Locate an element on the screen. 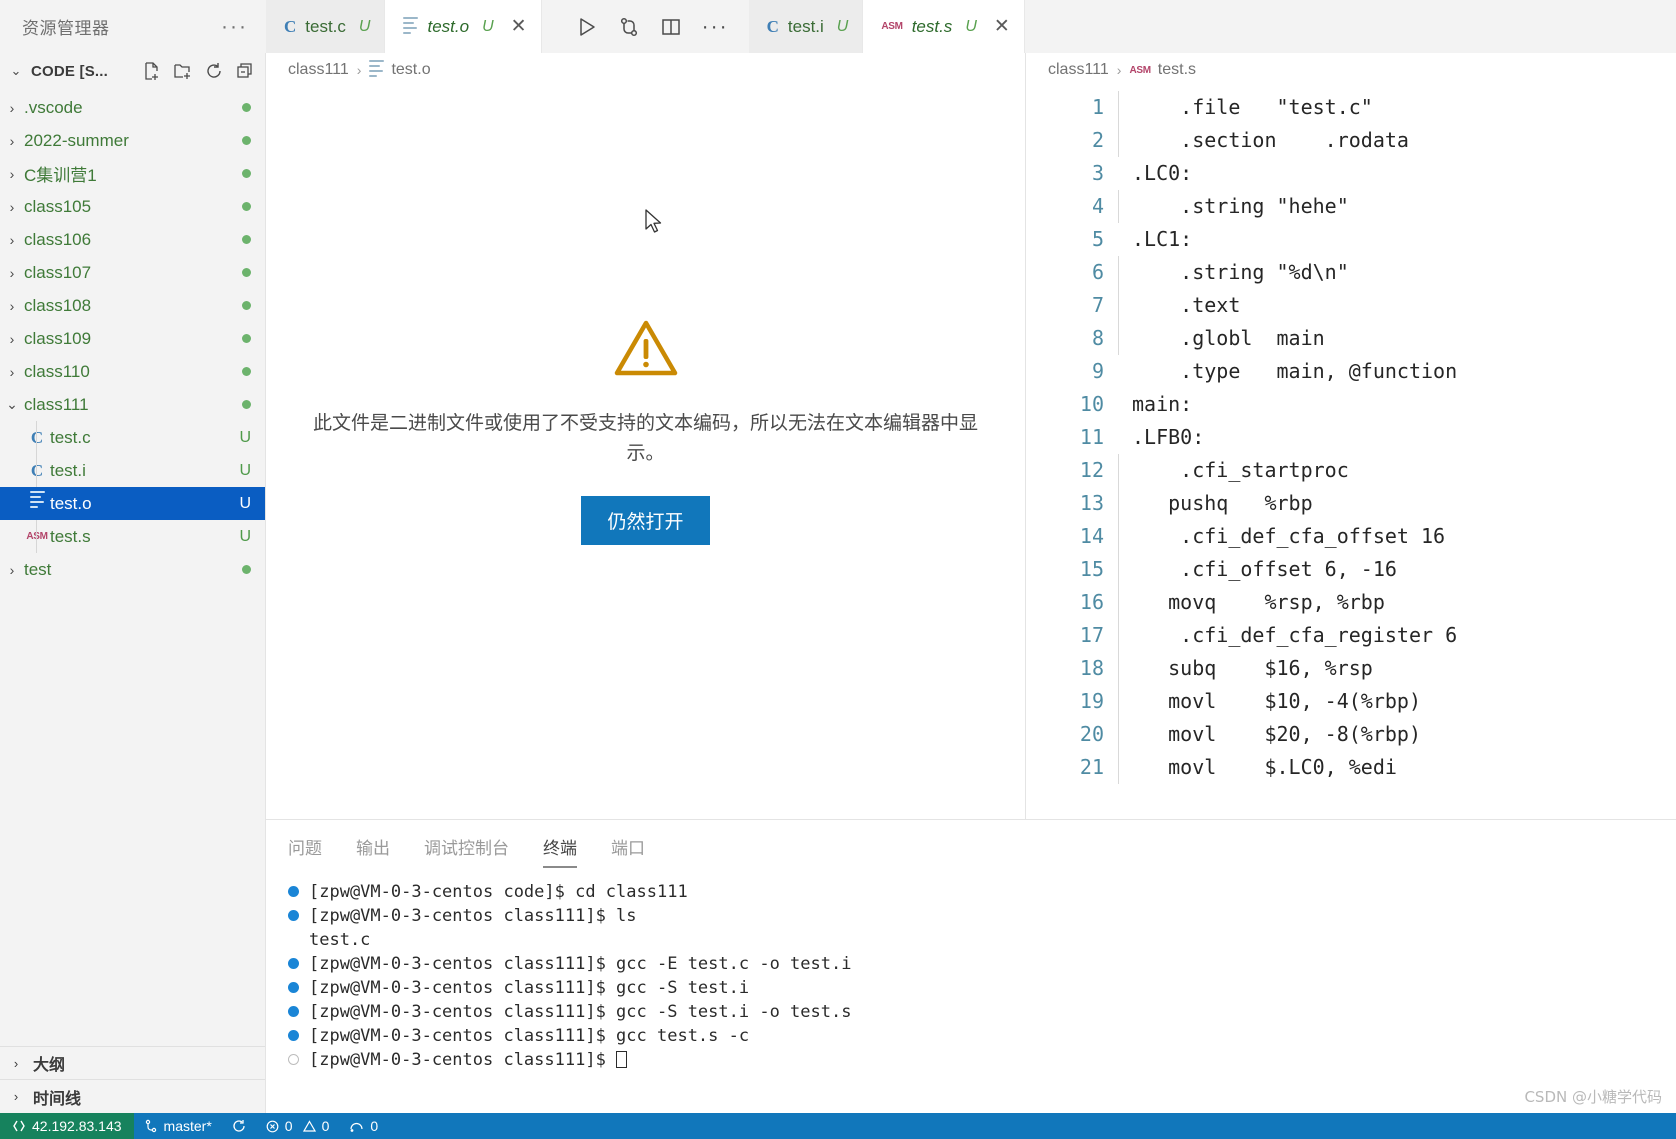 The image size is (1676, 1139). panel-tab-ports: 端口 is located at coordinates (628, 851).